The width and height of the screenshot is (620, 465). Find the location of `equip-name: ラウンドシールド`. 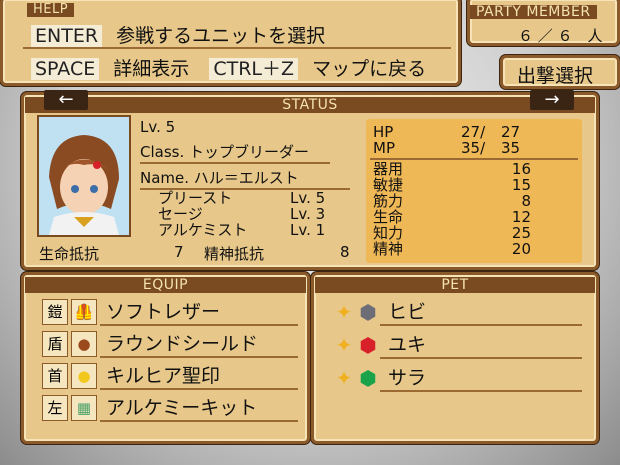

equip-name: ラウンドシールド is located at coordinates (199, 343).